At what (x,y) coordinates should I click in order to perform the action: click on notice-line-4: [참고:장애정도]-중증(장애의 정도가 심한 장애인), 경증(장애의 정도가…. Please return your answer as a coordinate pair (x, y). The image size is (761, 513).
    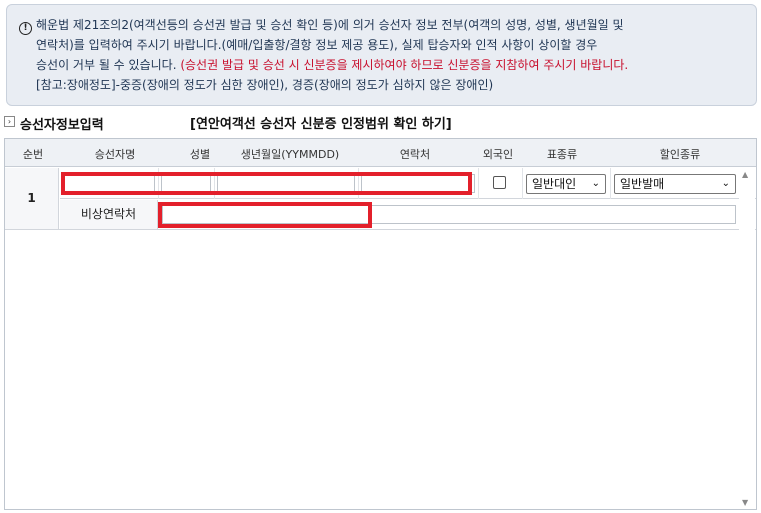
    Looking at the image, I should click on (265, 85).